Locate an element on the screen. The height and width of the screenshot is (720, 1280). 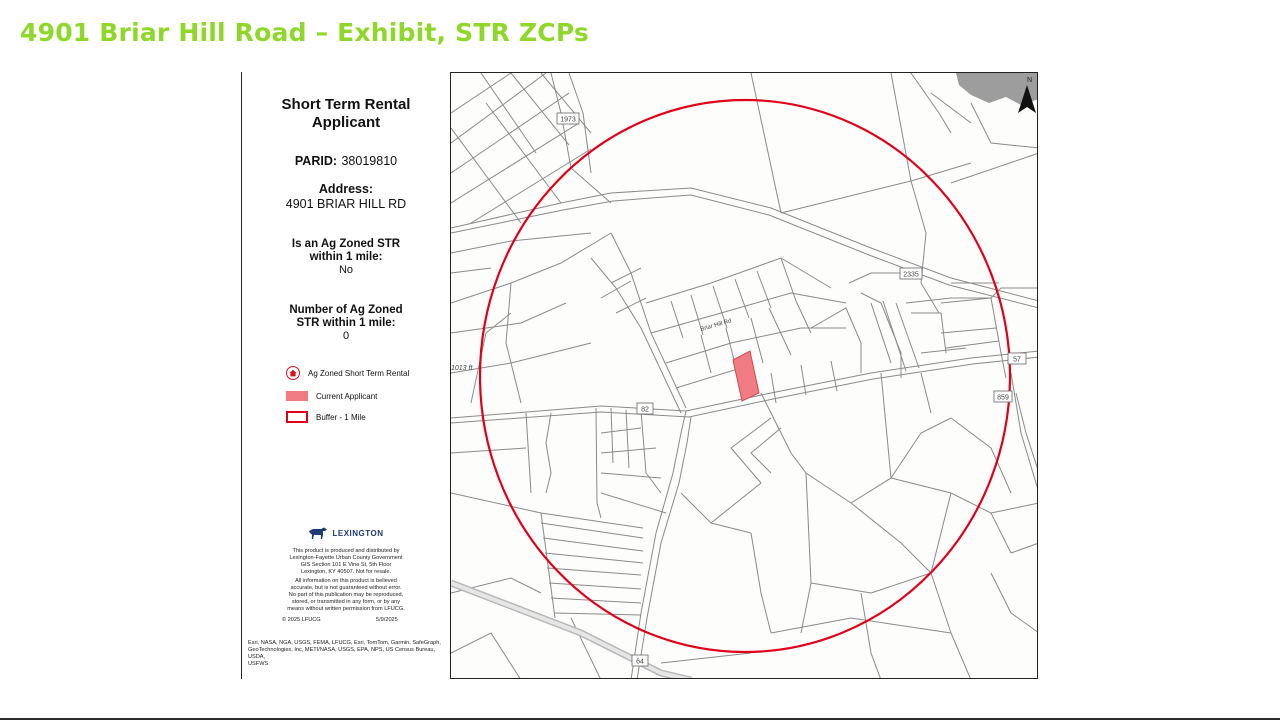
road-label-1973: 1973 is located at coordinates (568, 120).